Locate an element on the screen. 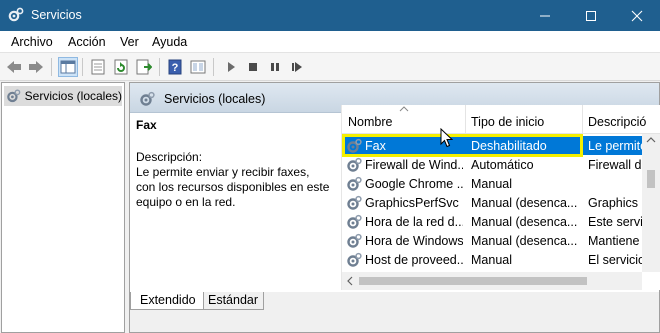  menu-archivo-label: Archivo is located at coordinates (32, 42).